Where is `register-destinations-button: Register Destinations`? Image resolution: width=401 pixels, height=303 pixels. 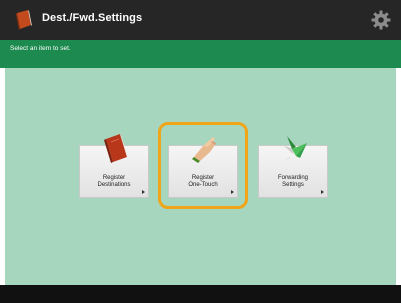 register-destinations-button: Register Destinations is located at coordinates (114, 166).